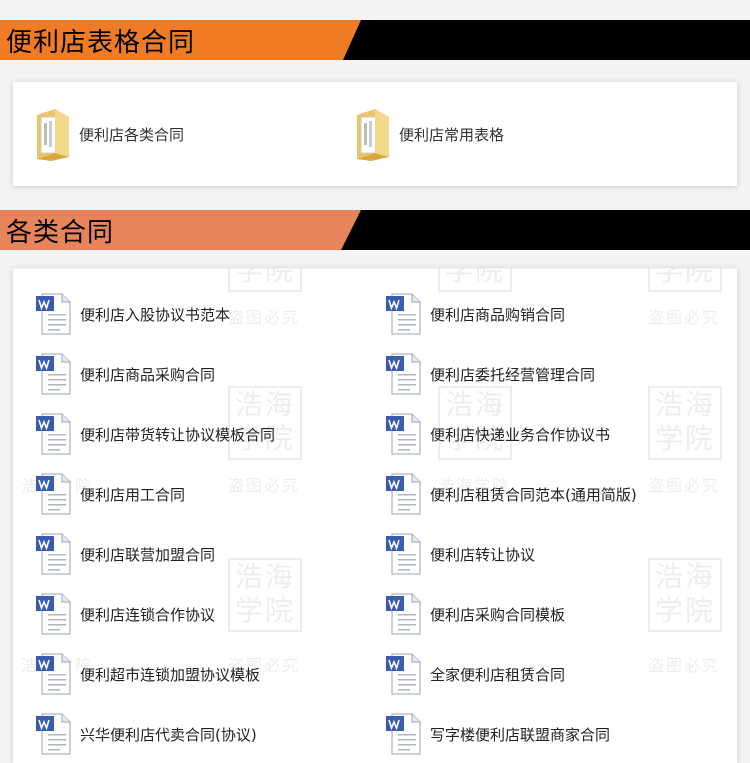 The width and height of the screenshot is (750, 763). I want to click on contract-label: 便利店入股协议书范本, so click(155, 314).